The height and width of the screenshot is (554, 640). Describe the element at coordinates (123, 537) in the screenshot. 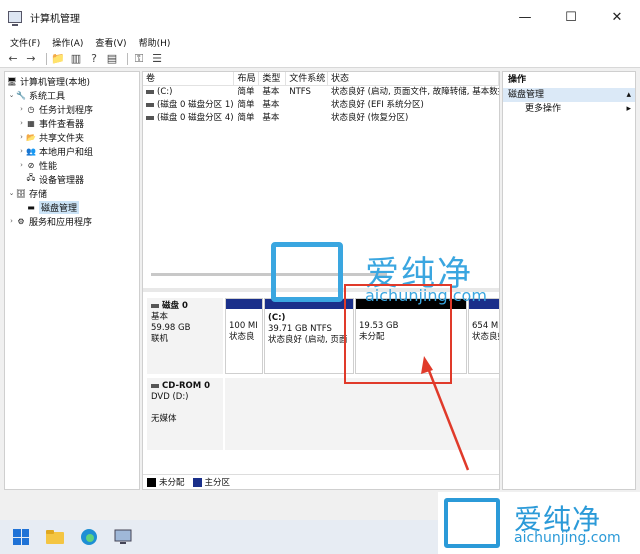

I see `computer-management-taskbar-icon` at that location.